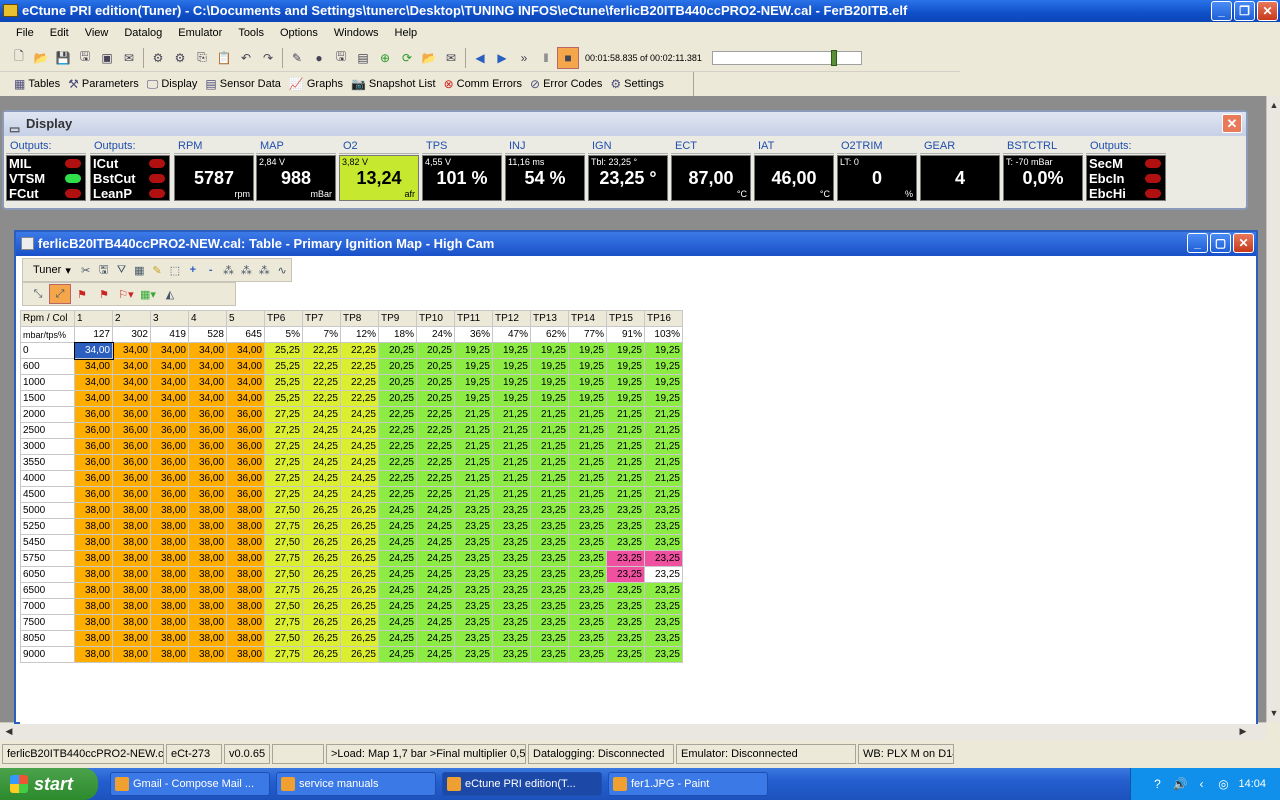  What do you see at coordinates (1223, 784) in the screenshot?
I see `network-icon: ◎` at bounding box center [1223, 784].